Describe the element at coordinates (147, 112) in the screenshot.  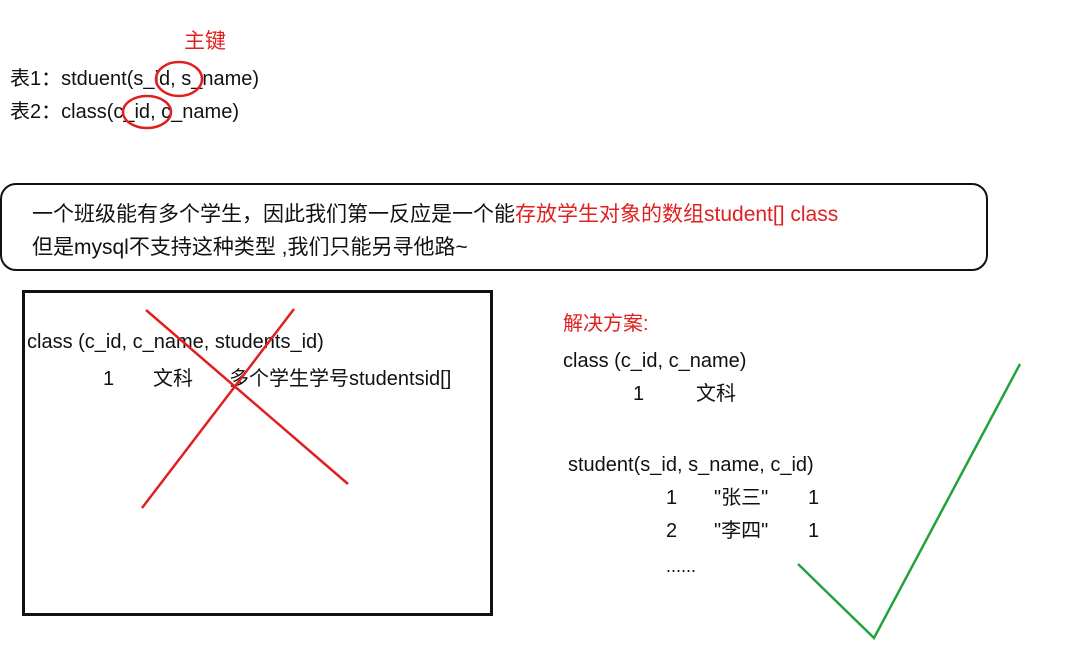
I see `primary-key-circle-c-id` at that location.